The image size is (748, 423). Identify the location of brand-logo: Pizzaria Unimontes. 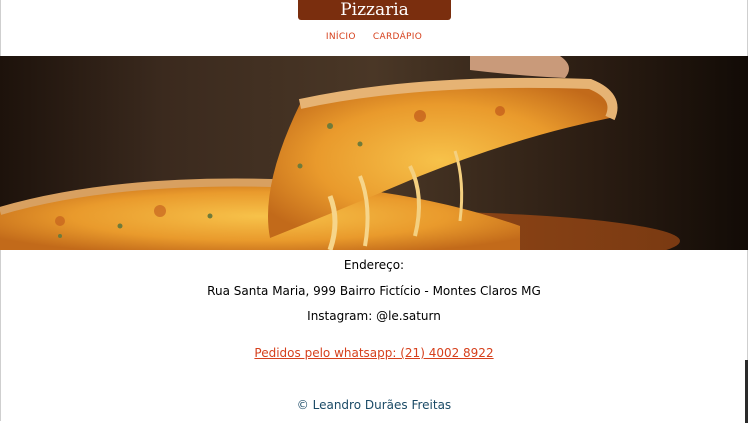
(374, 20).